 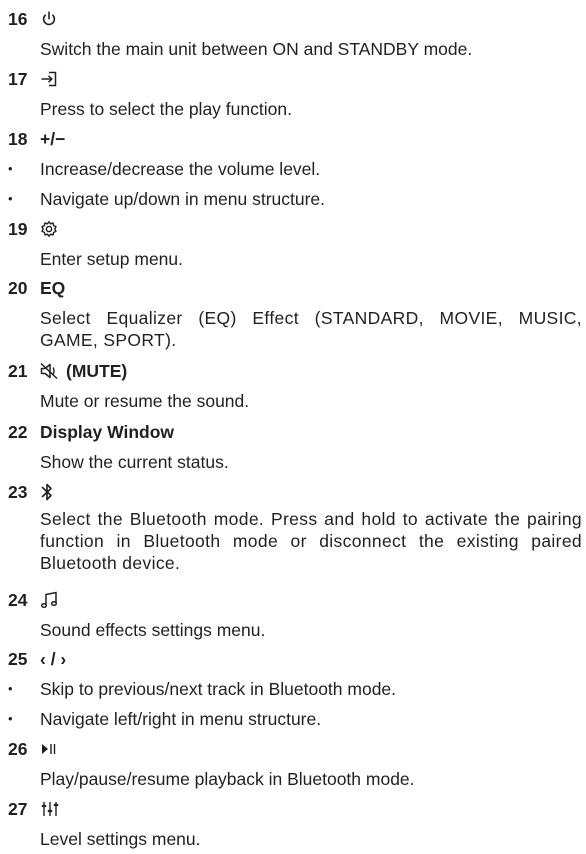 I want to click on power-icon, so click(x=49, y=19).